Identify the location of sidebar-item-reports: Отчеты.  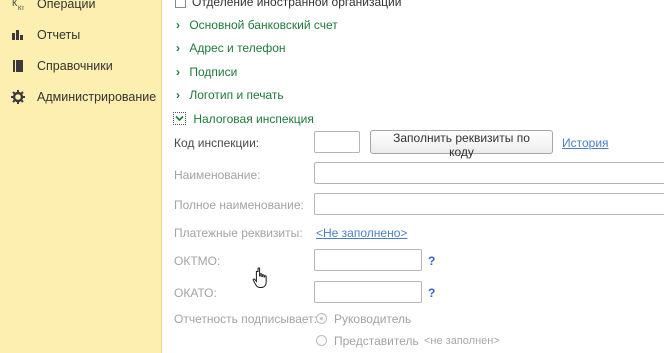
(80, 35).